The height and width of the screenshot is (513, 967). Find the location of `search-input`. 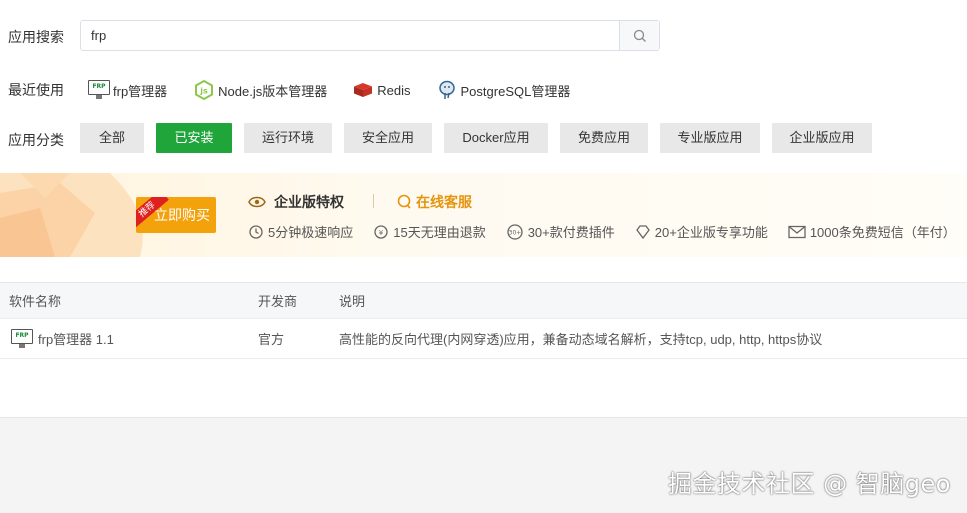

search-input is located at coordinates (350, 35).